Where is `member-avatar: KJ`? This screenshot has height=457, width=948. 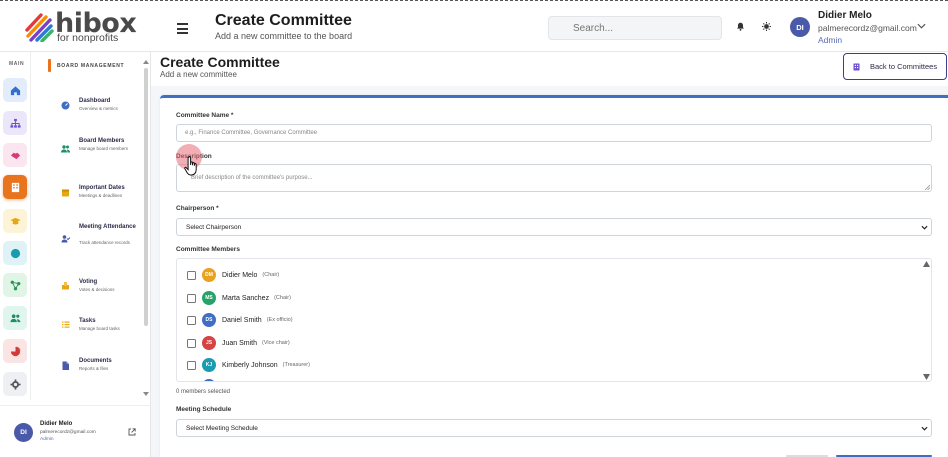
member-avatar: KJ is located at coordinates (209, 365).